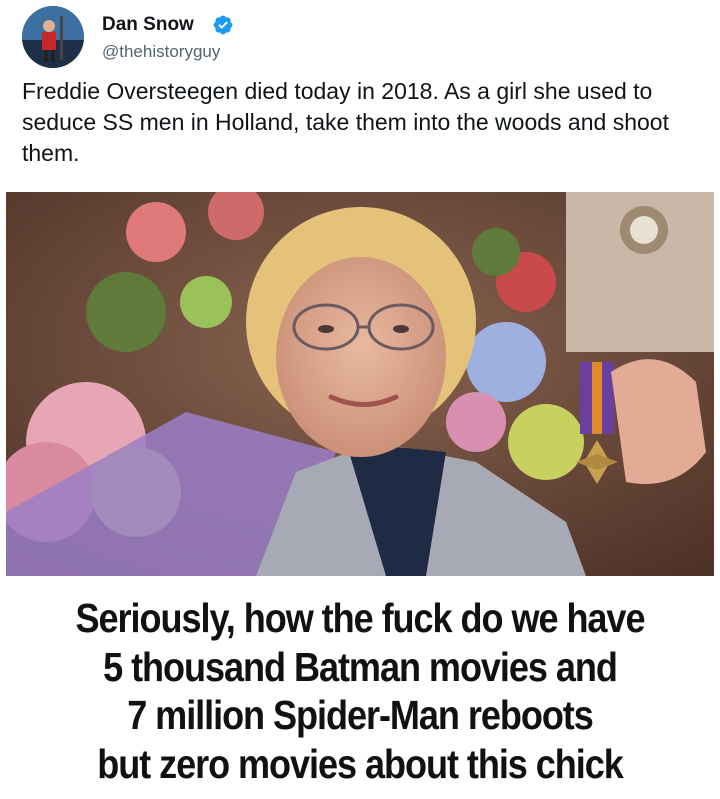  What do you see at coordinates (161, 52) in the screenshot?
I see `author-handle: @thehistoryguy` at bounding box center [161, 52].